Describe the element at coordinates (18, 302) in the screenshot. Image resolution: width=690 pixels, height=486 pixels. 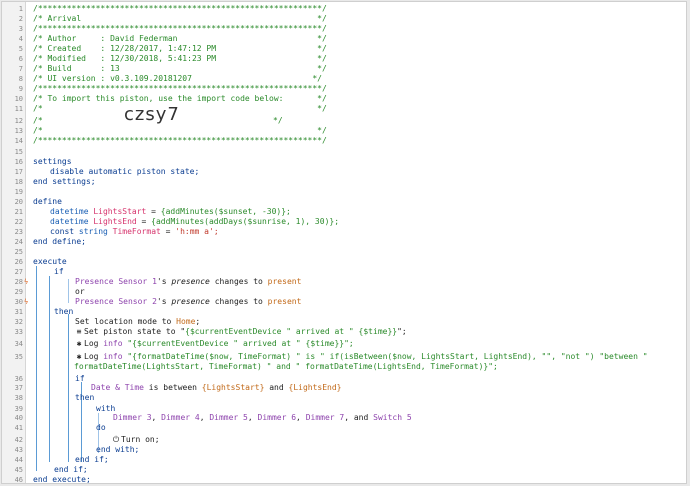
I see `line-number: 30` at that location.